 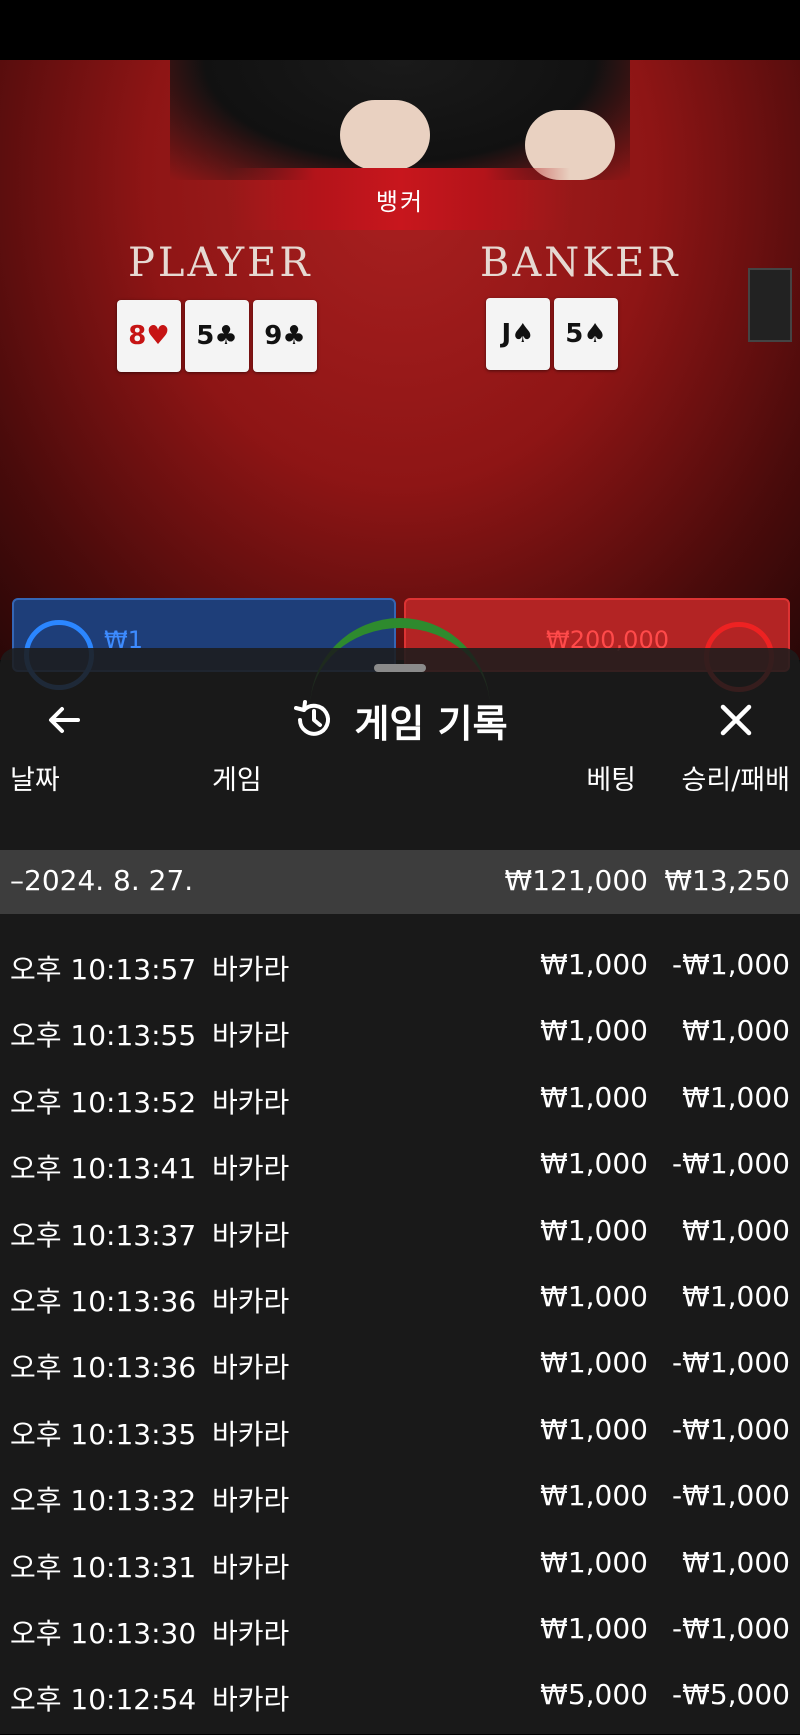 I want to click on history-row: 오후 10:13:37 바카라 ₩1,000 ₩1,000, so click(x=400, y=1237).